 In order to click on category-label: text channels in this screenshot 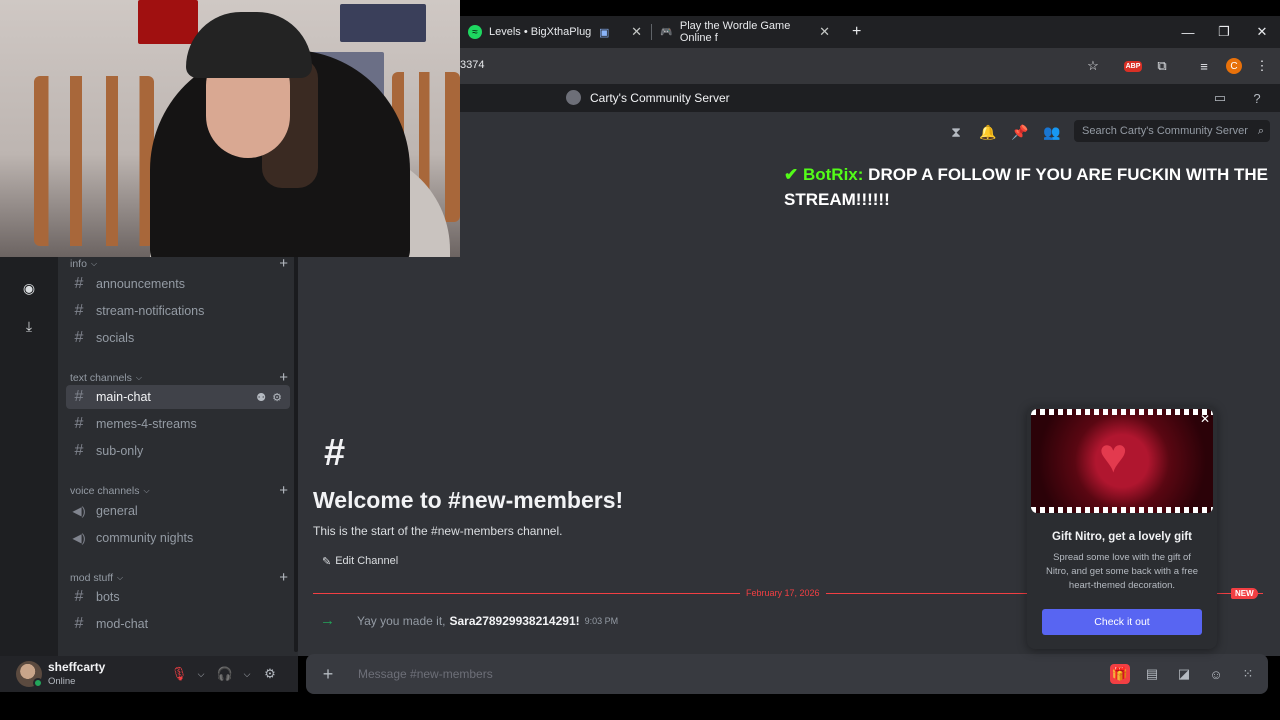, I will do `click(101, 377)`.